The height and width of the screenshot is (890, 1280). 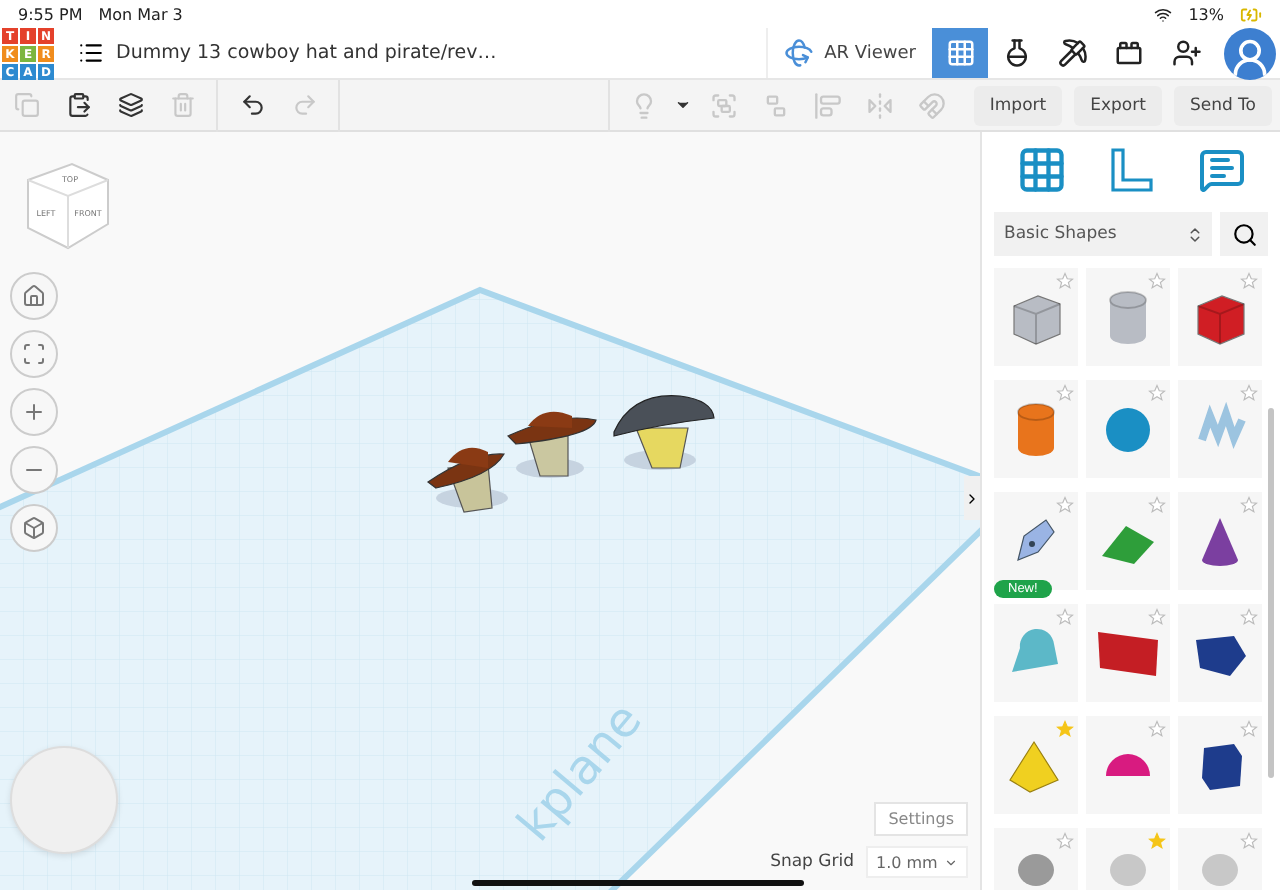 What do you see at coordinates (1251, 14) in the screenshot?
I see `battery-icon` at bounding box center [1251, 14].